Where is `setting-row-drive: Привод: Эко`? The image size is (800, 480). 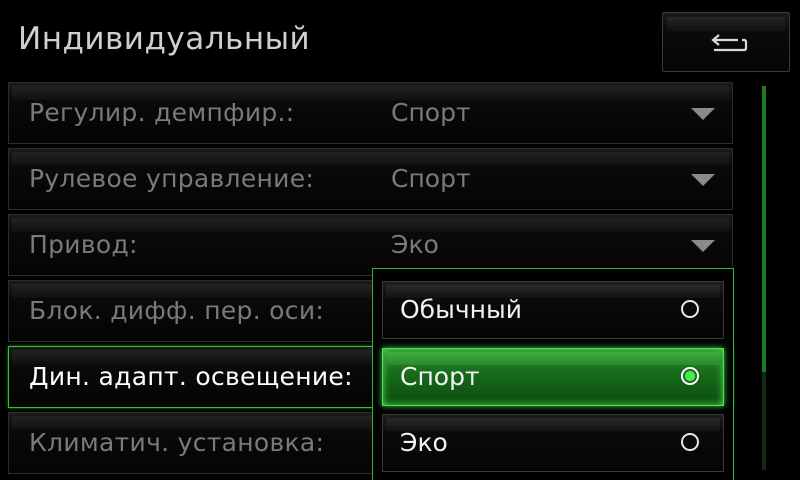 setting-row-drive: Привод: Эко is located at coordinates (370, 245).